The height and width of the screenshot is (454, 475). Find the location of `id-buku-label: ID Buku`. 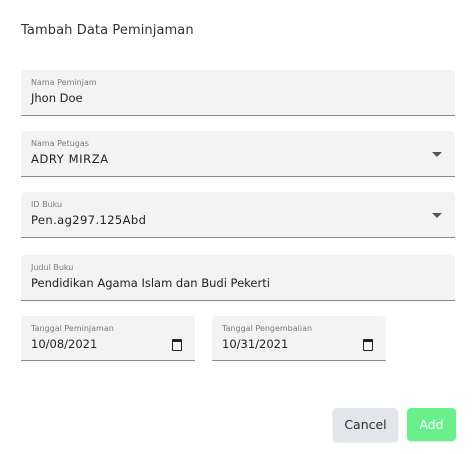

id-buku-label: ID Buku is located at coordinates (47, 204).